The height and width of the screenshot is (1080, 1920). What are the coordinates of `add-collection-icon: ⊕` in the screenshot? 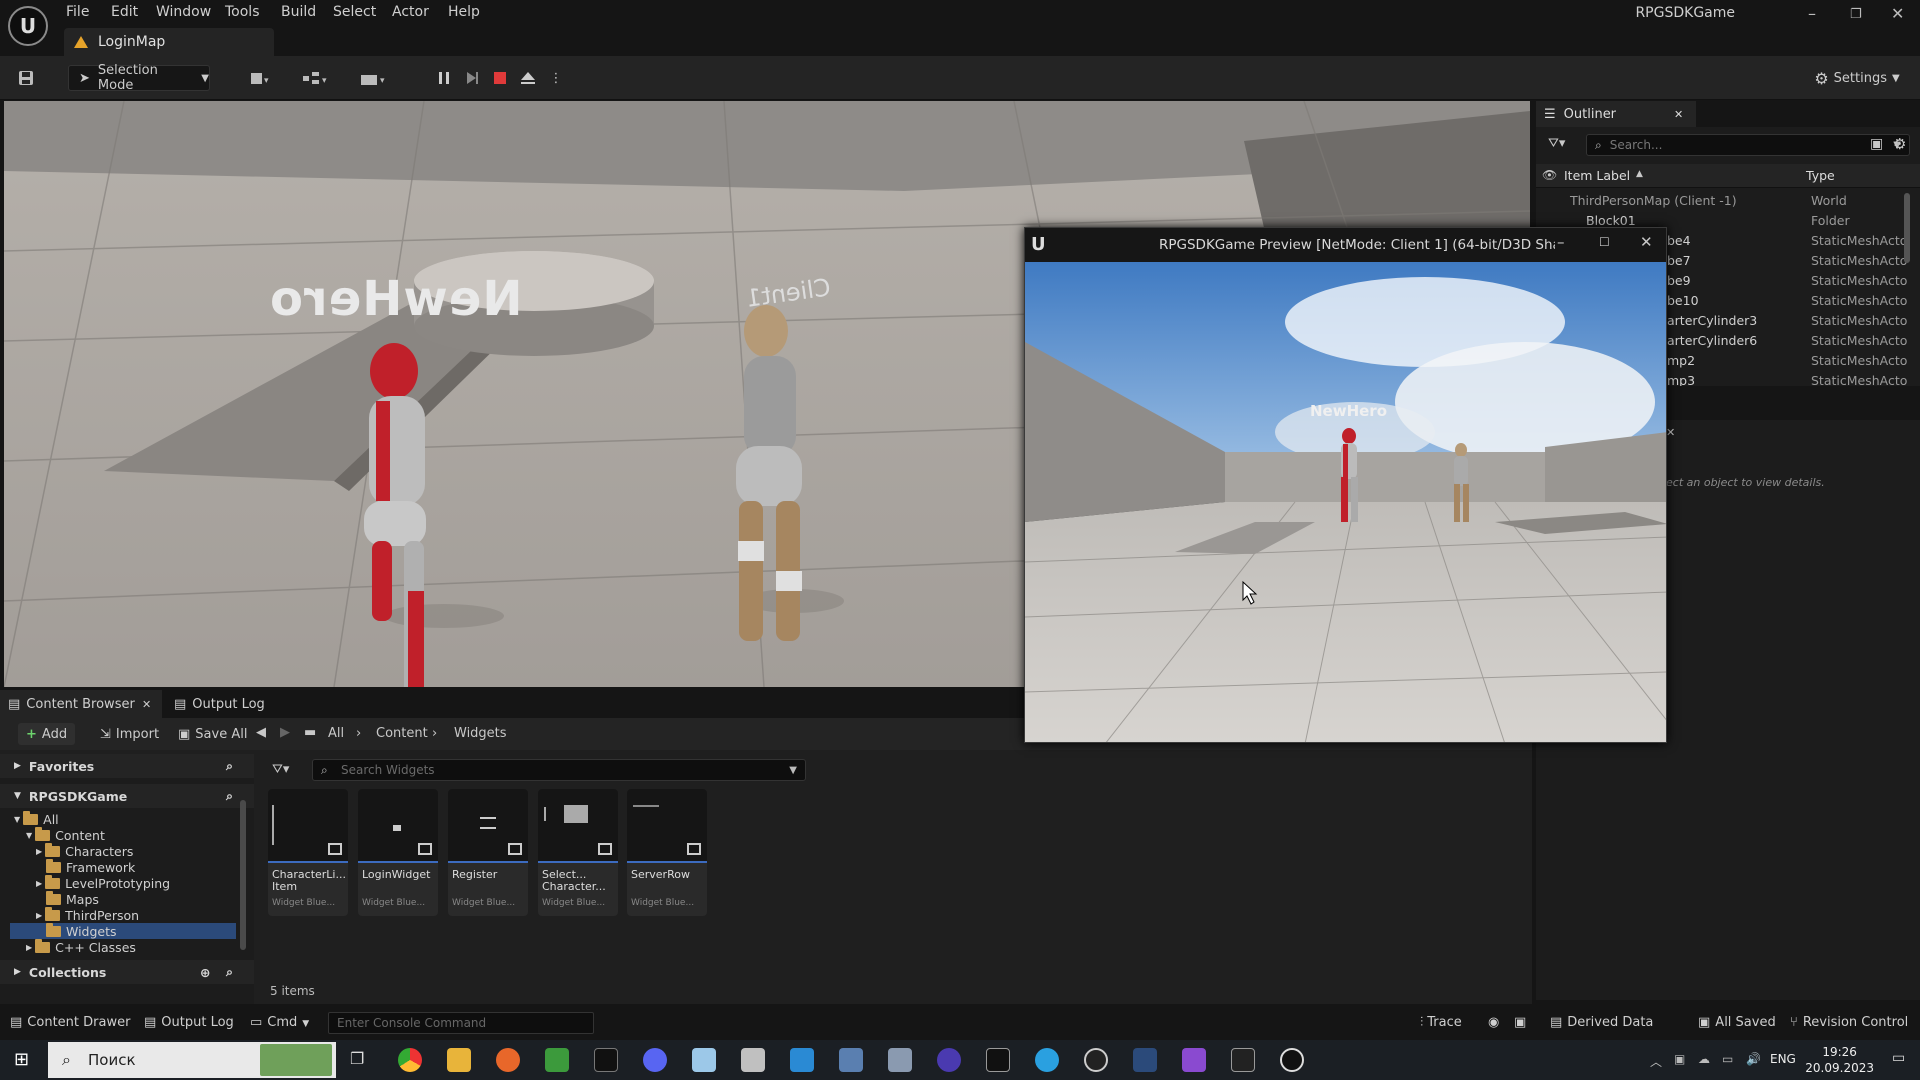 It's located at (205, 972).